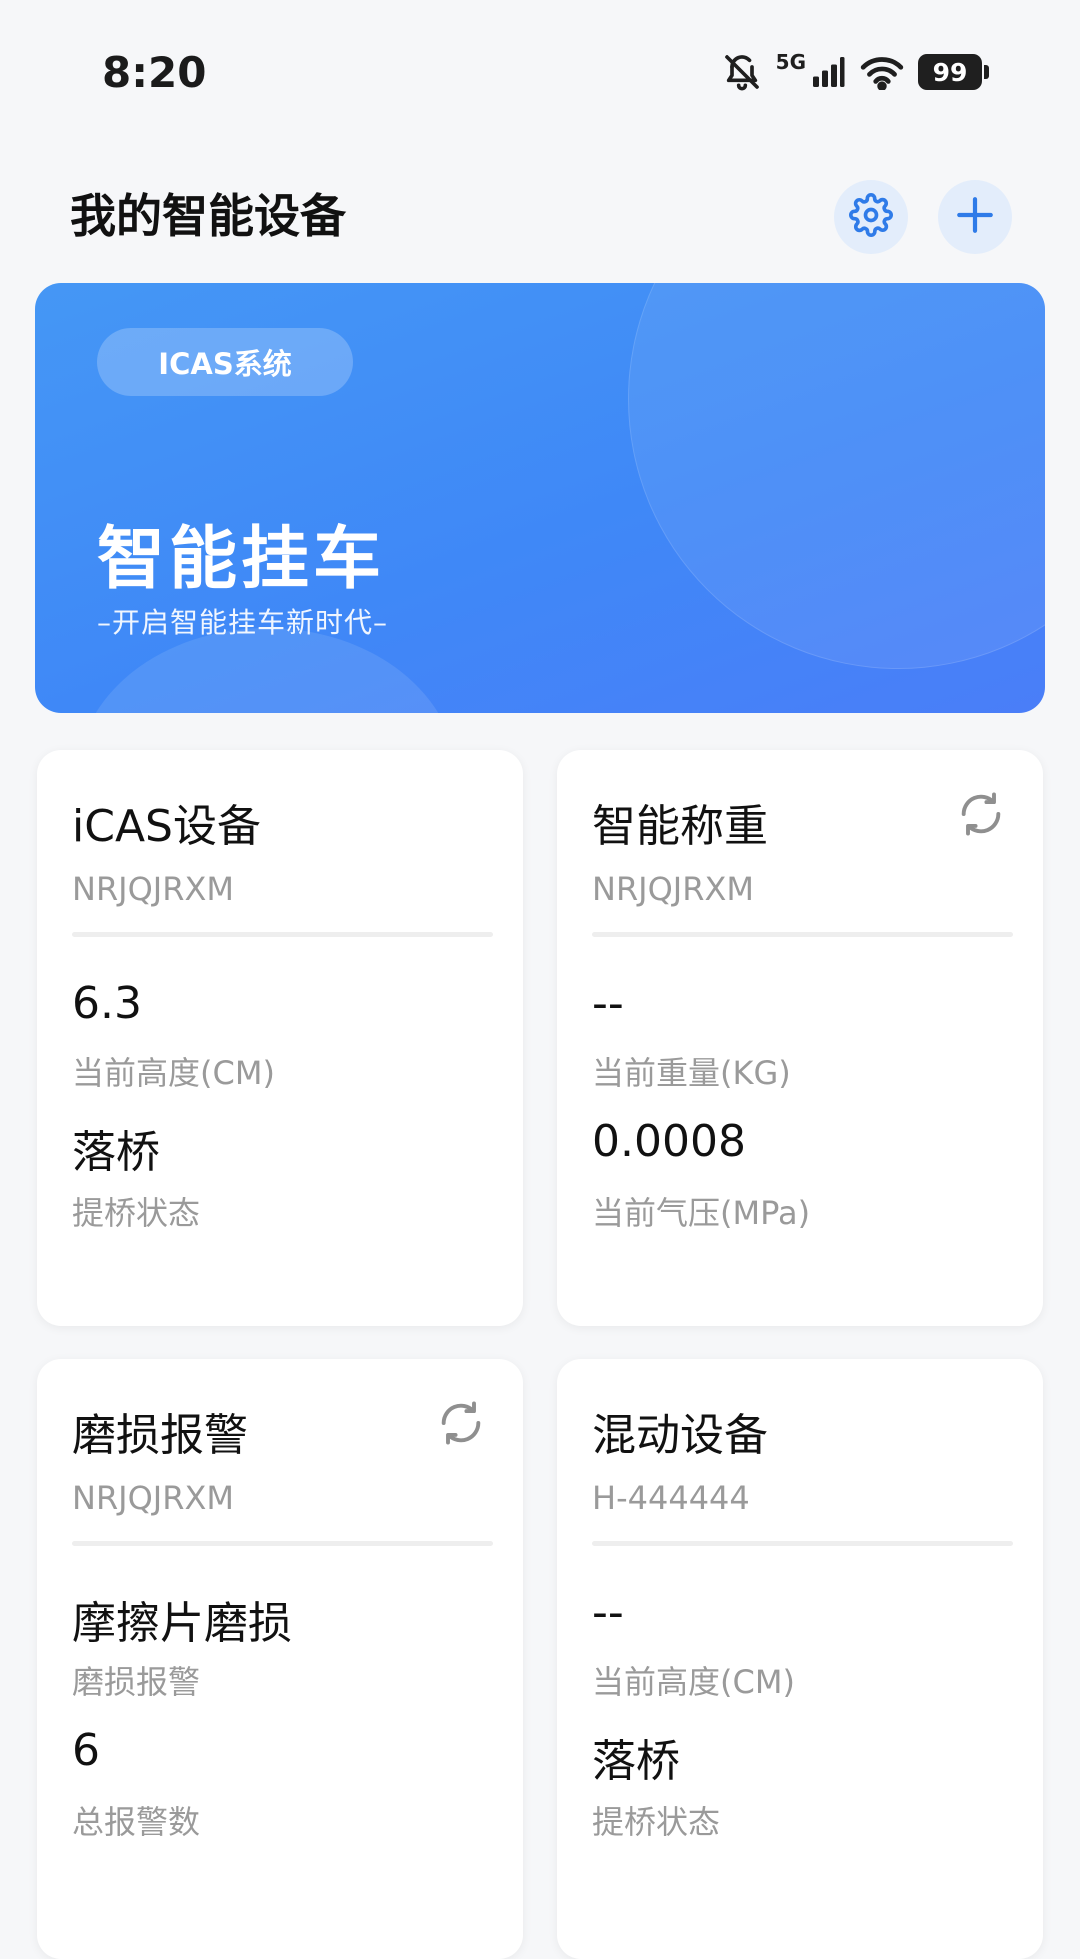 This screenshot has height=1959, width=1080. Describe the element at coordinates (953, 72) in the screenshot. I see `battery-icon: 99` at that location.